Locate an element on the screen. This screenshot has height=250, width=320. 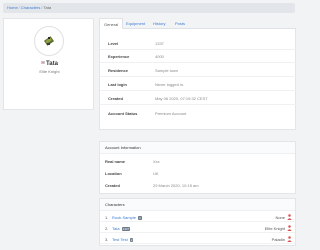
character-link: Tata 1337 is located at coordinates (121, 228).